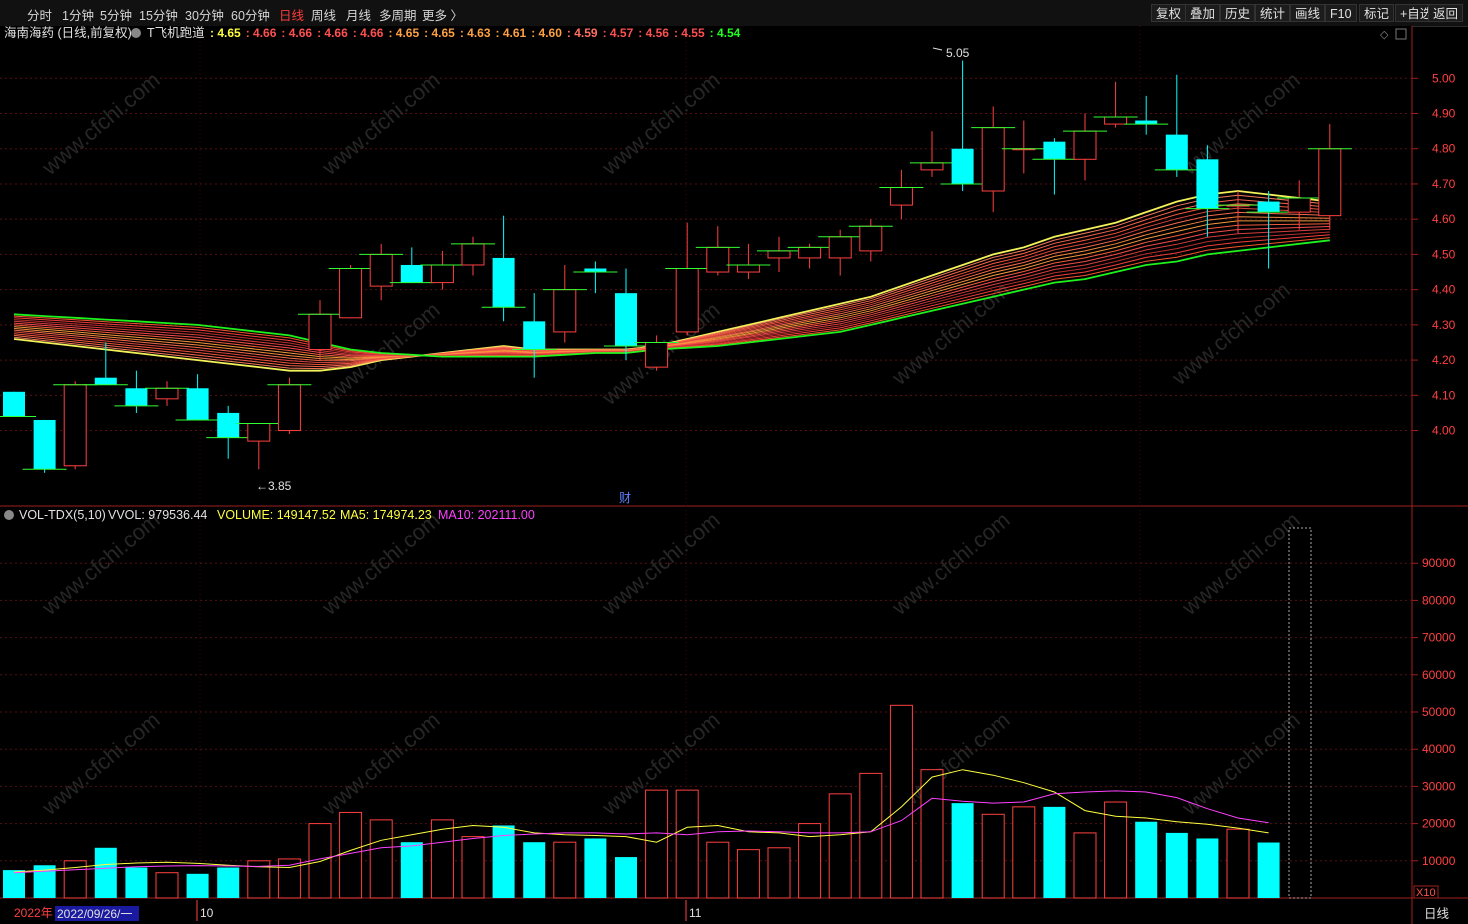 This screenshot has height=924, width=1468. I want to click on indicator-value-0: : 4.65, so click(225, 33).